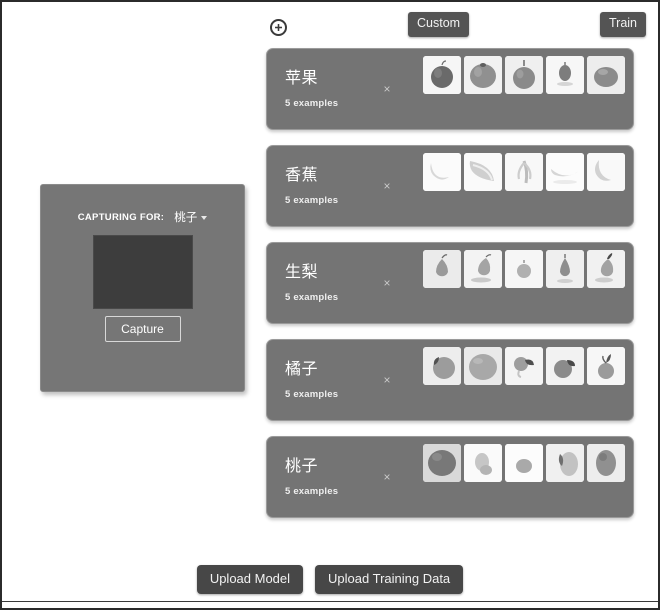  I want to click on class-card: 橘子 5 examples ×, so click(450, 380).